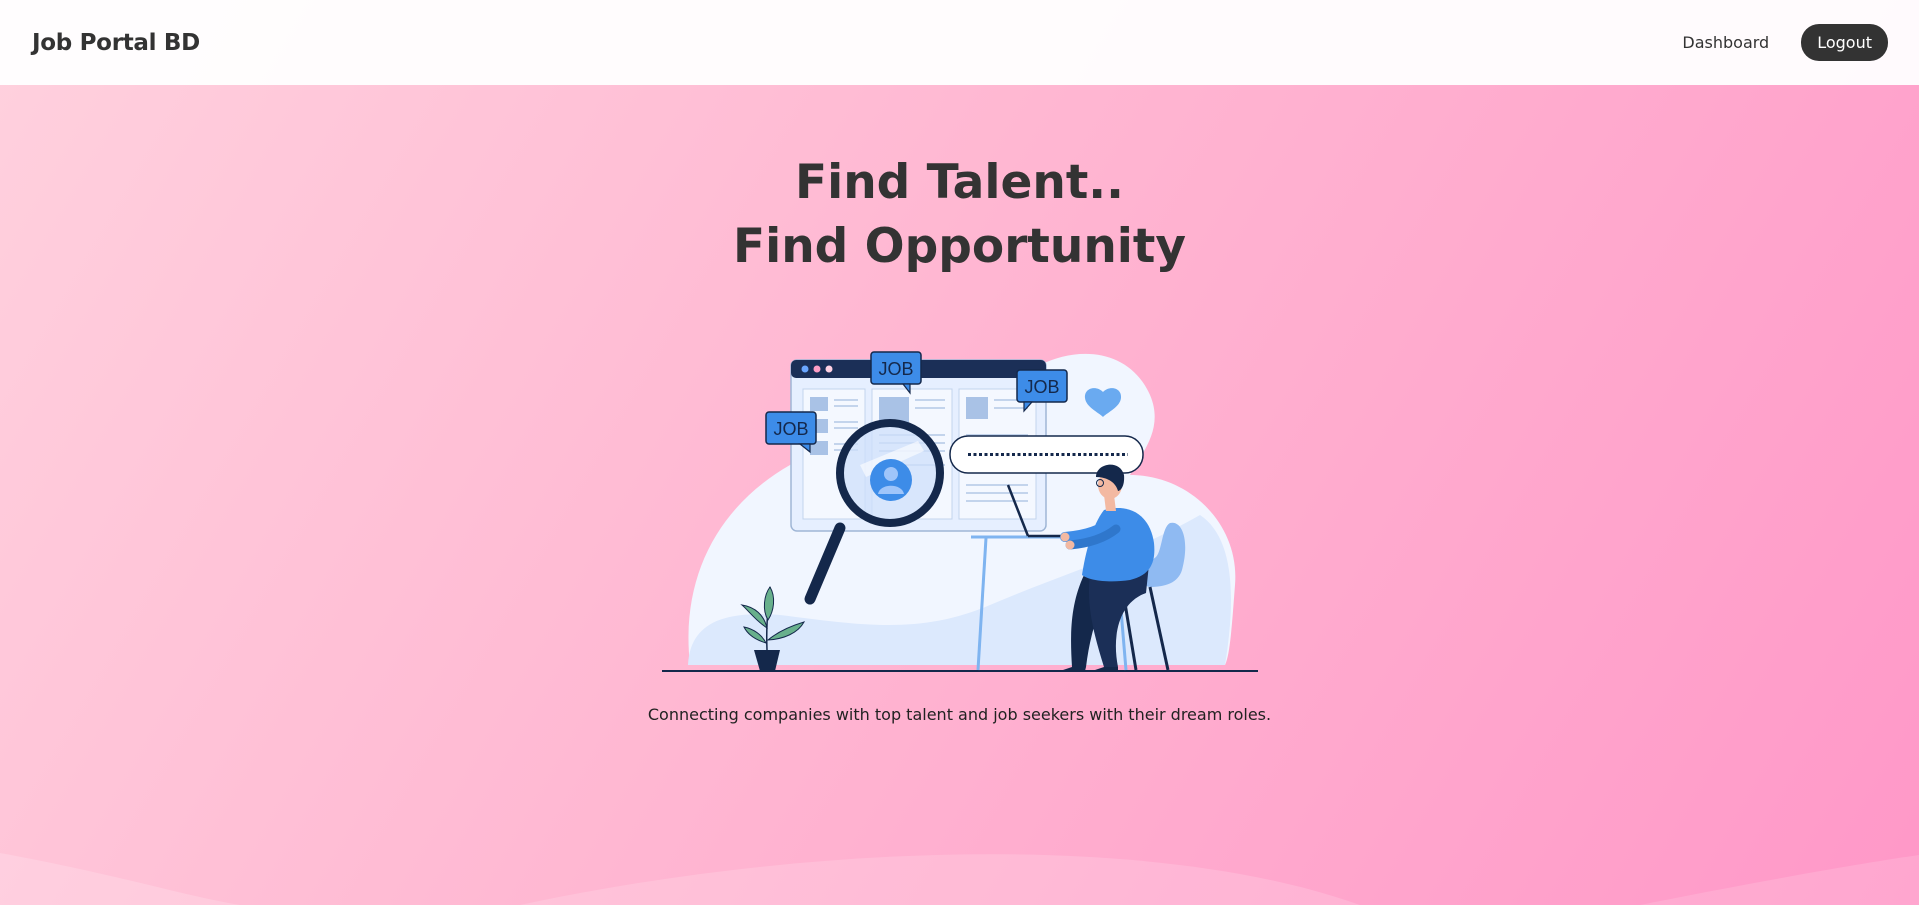 Image resolution: width=1919 pixels, height=905 pixels. I want to click on navbar: Job Portal BD Dashboard Logout, so click(959, 42).